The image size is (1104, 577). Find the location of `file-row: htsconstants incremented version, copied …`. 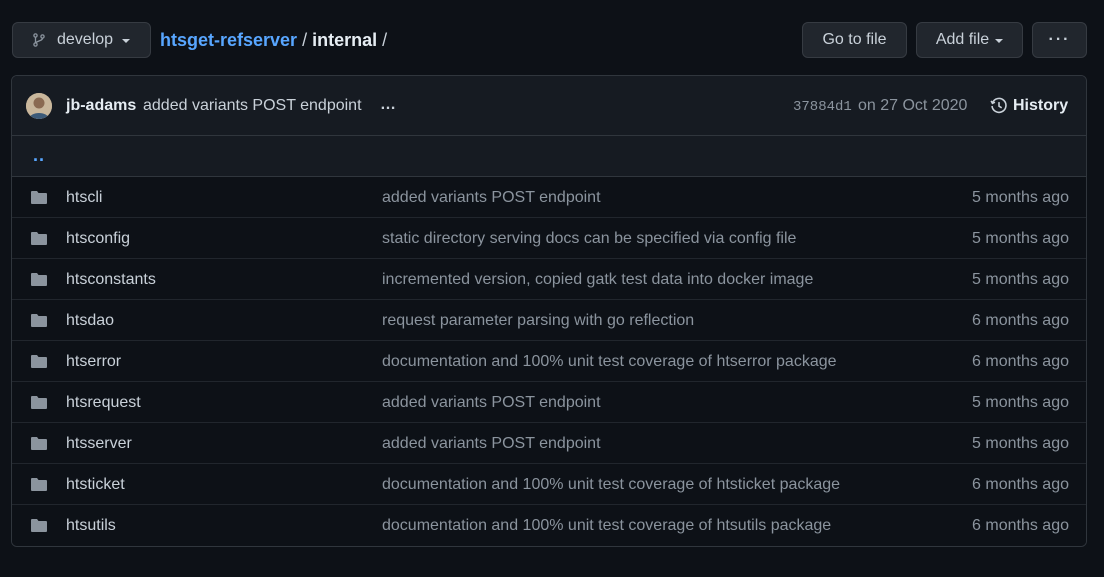

file-row: htsconstants incremented version, copied … is located at coordinates (549, 279).